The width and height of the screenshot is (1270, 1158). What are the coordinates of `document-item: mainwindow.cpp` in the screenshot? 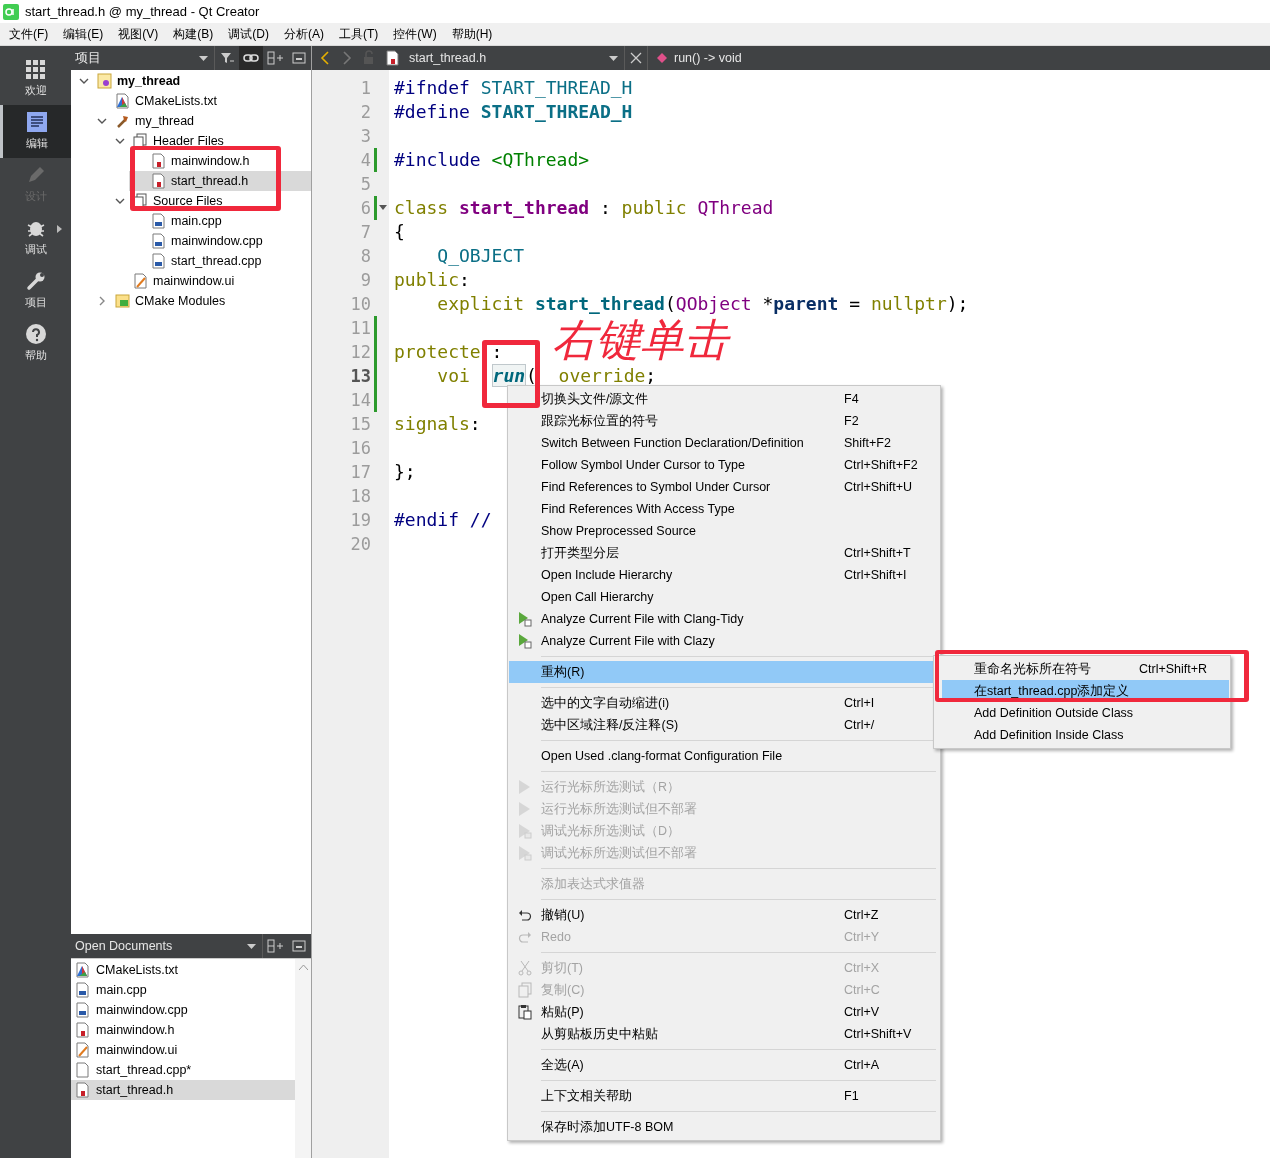 It's located at (183, 1010).